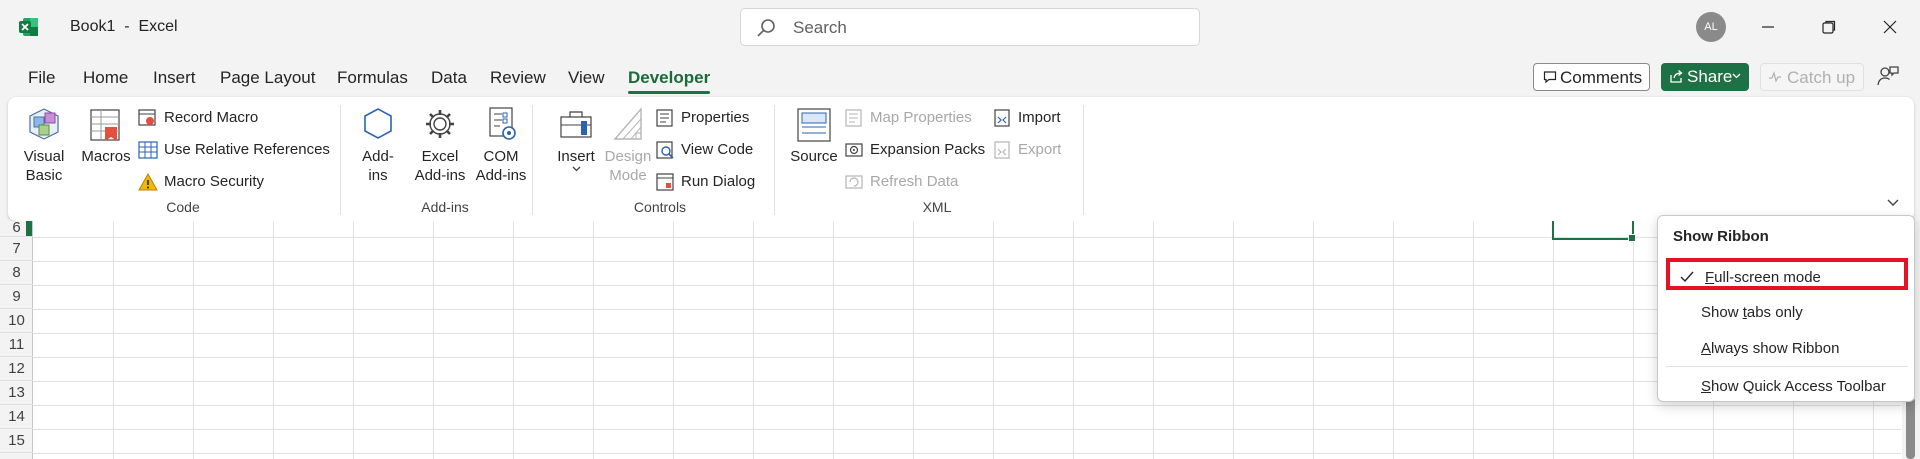 The image size is (1920, 459). What do you see at coordinates (214, 181) in the screenshot?
I see `macro-security-label: Macro Security` at bounding box center [214, 181].